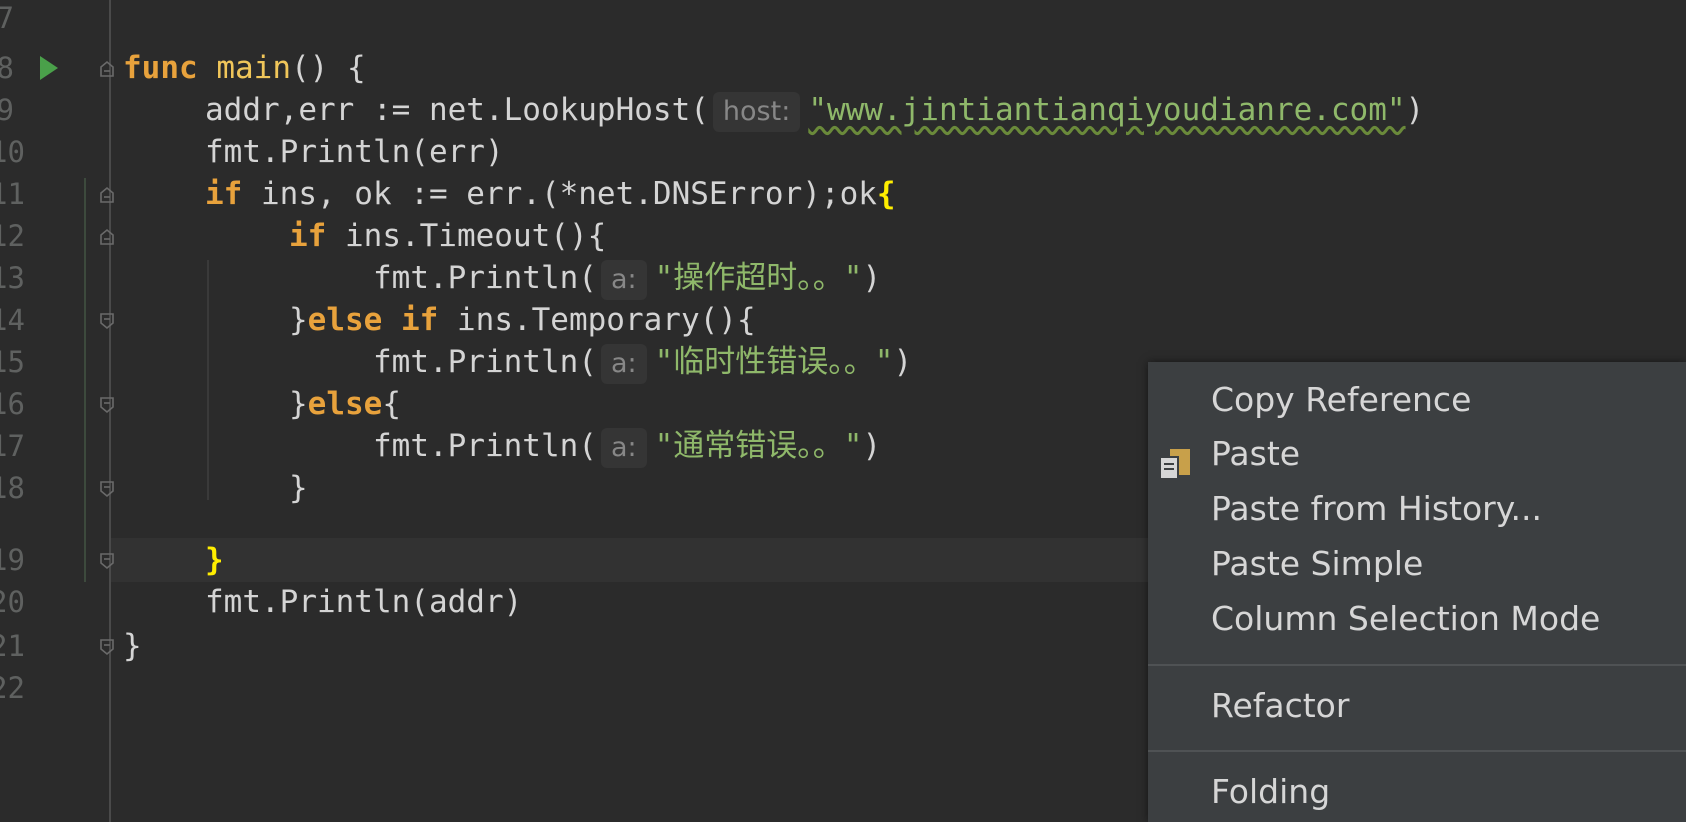 This screenshot has width=1686, height=822. What do you see at coordinates (12, 194) in the screenshot?
I see `line-number: 11` at bounding box center [12, 194].